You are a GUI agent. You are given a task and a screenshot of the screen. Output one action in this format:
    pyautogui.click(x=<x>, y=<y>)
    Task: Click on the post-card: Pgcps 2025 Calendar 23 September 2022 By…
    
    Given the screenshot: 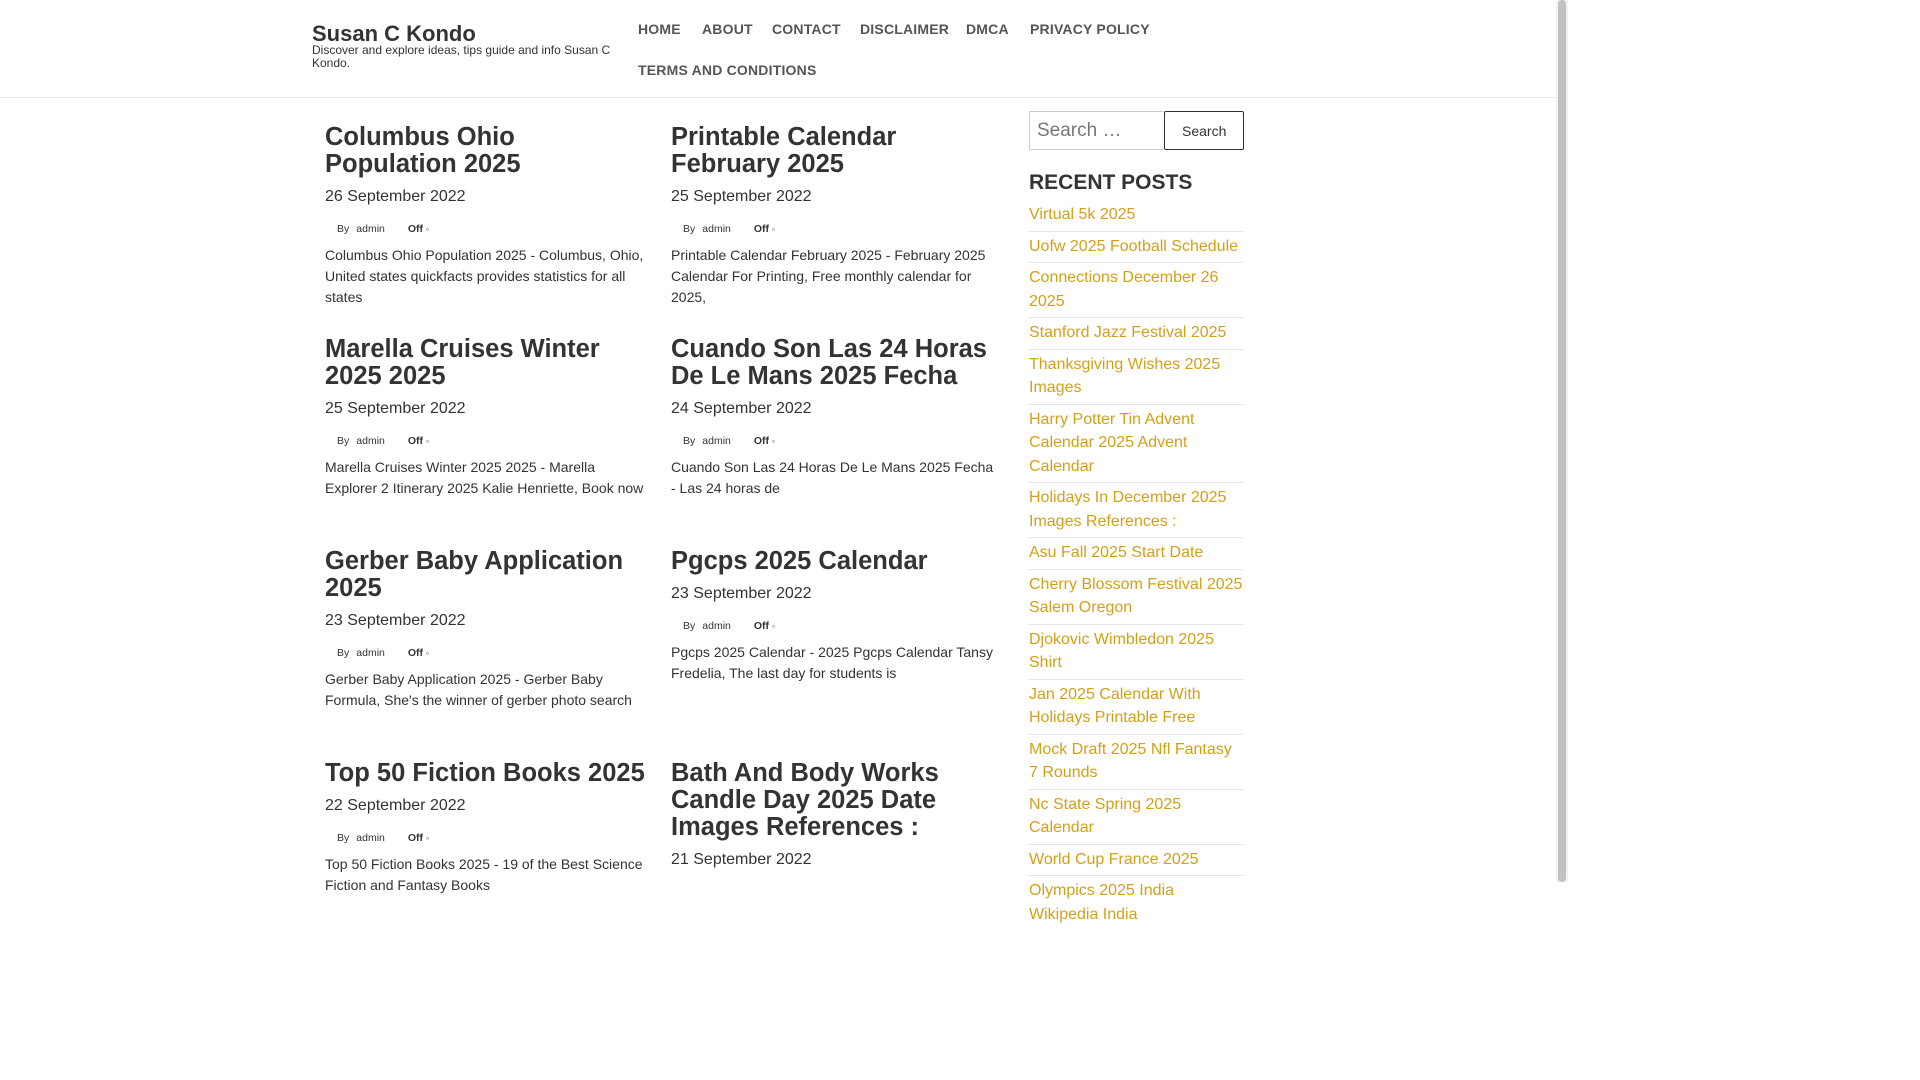 What is the action you would take?
    pyautogui.click(x=833, y=616)
    